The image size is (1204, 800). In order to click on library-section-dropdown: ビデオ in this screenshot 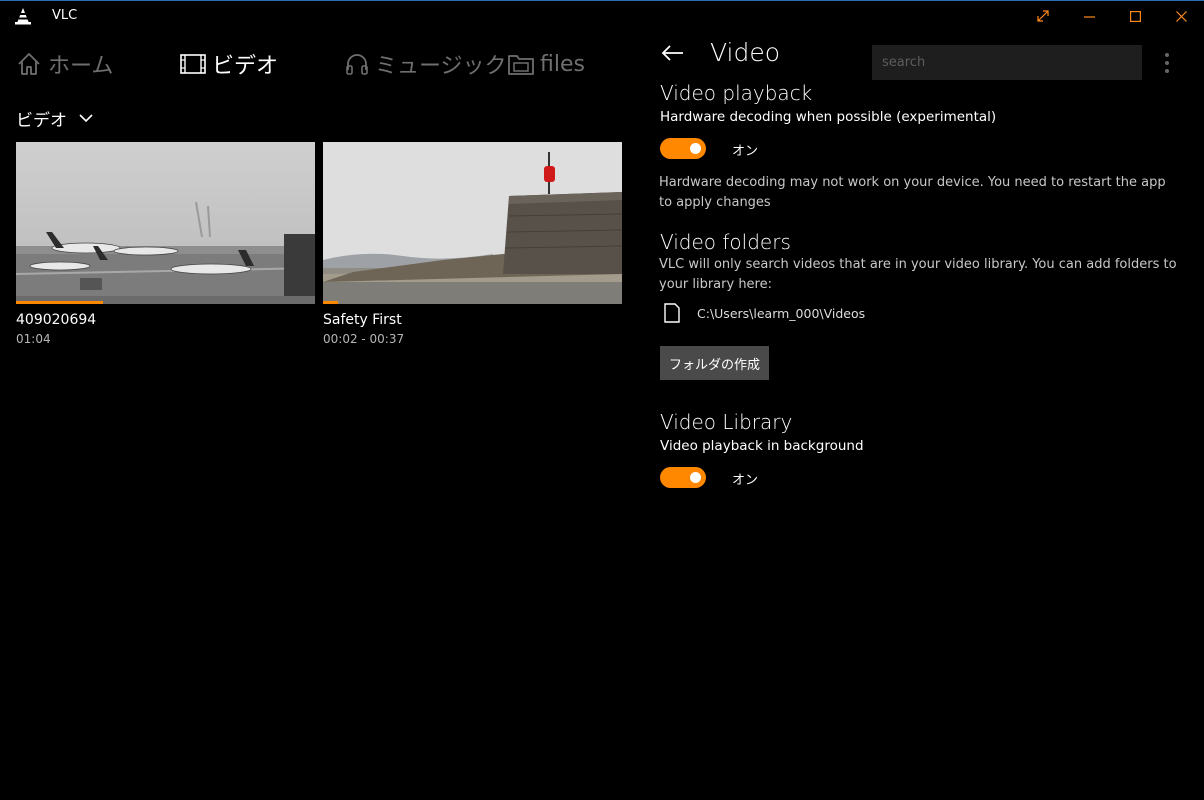, I will do `click(54, 118)`.